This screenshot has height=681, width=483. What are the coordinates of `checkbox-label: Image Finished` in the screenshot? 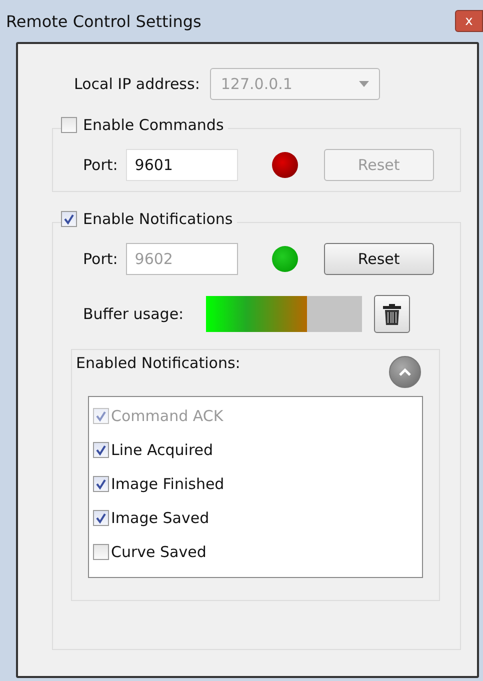 It's located at (167, 484).